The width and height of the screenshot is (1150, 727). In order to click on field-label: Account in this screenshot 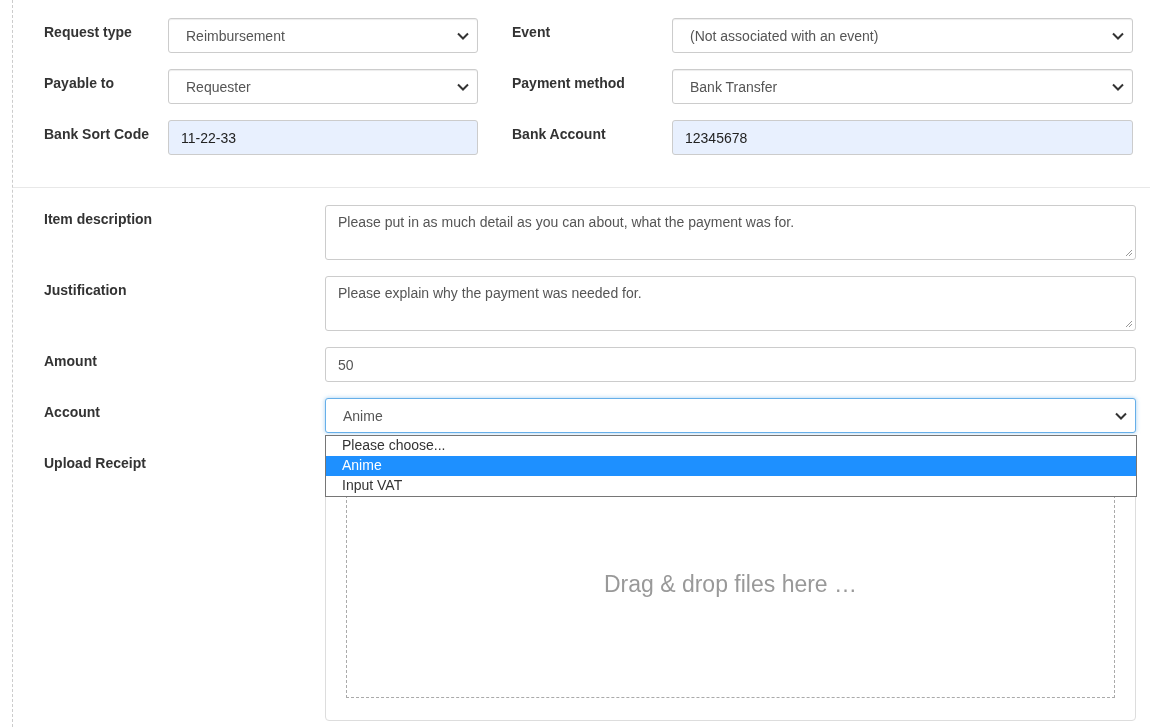, I will do `click(72, 411)`.